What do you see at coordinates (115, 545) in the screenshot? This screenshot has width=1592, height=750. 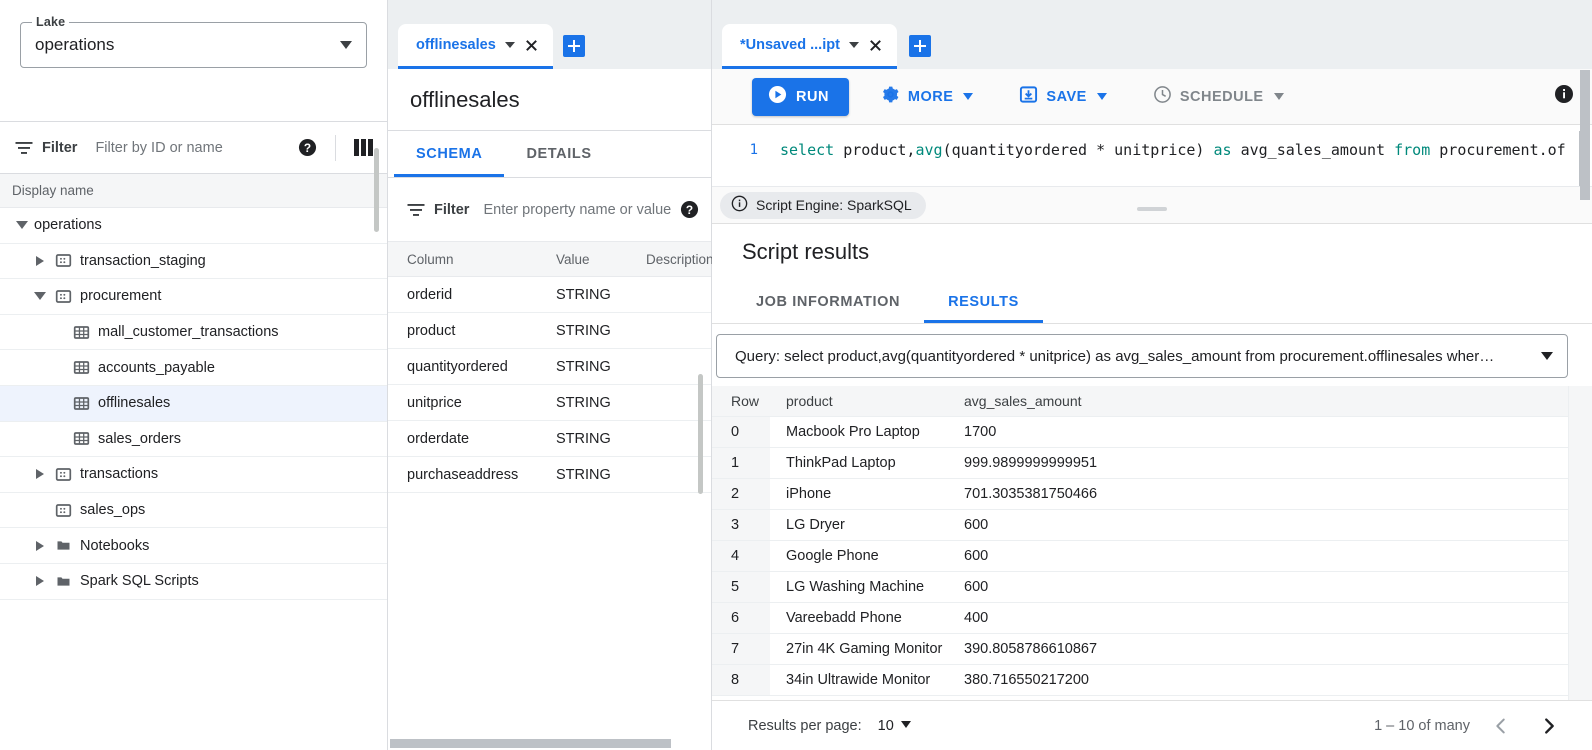 I see `tree-item-label: Notebooks` at bounding box center [115, 545].